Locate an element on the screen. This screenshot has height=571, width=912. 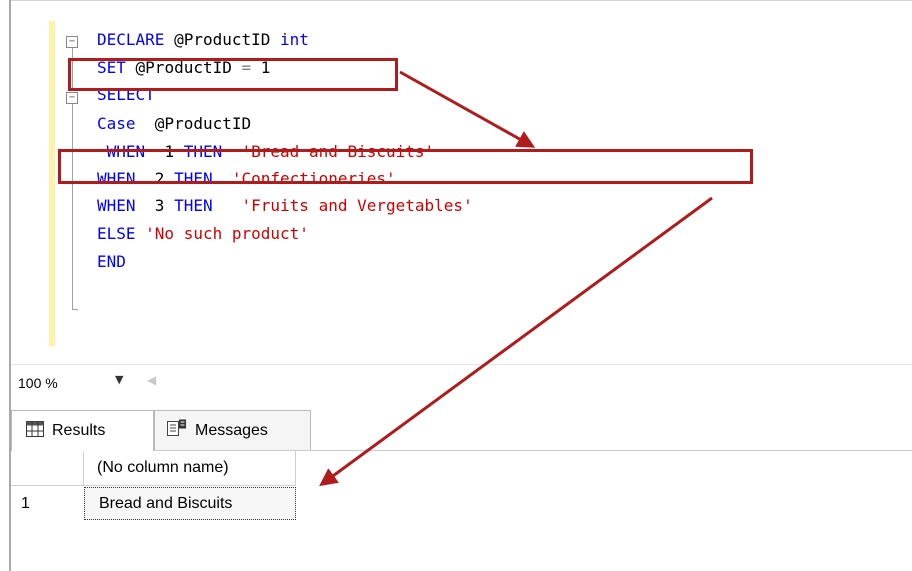
code-line-4: Case @ProductID is located at coordinates (174, 124).